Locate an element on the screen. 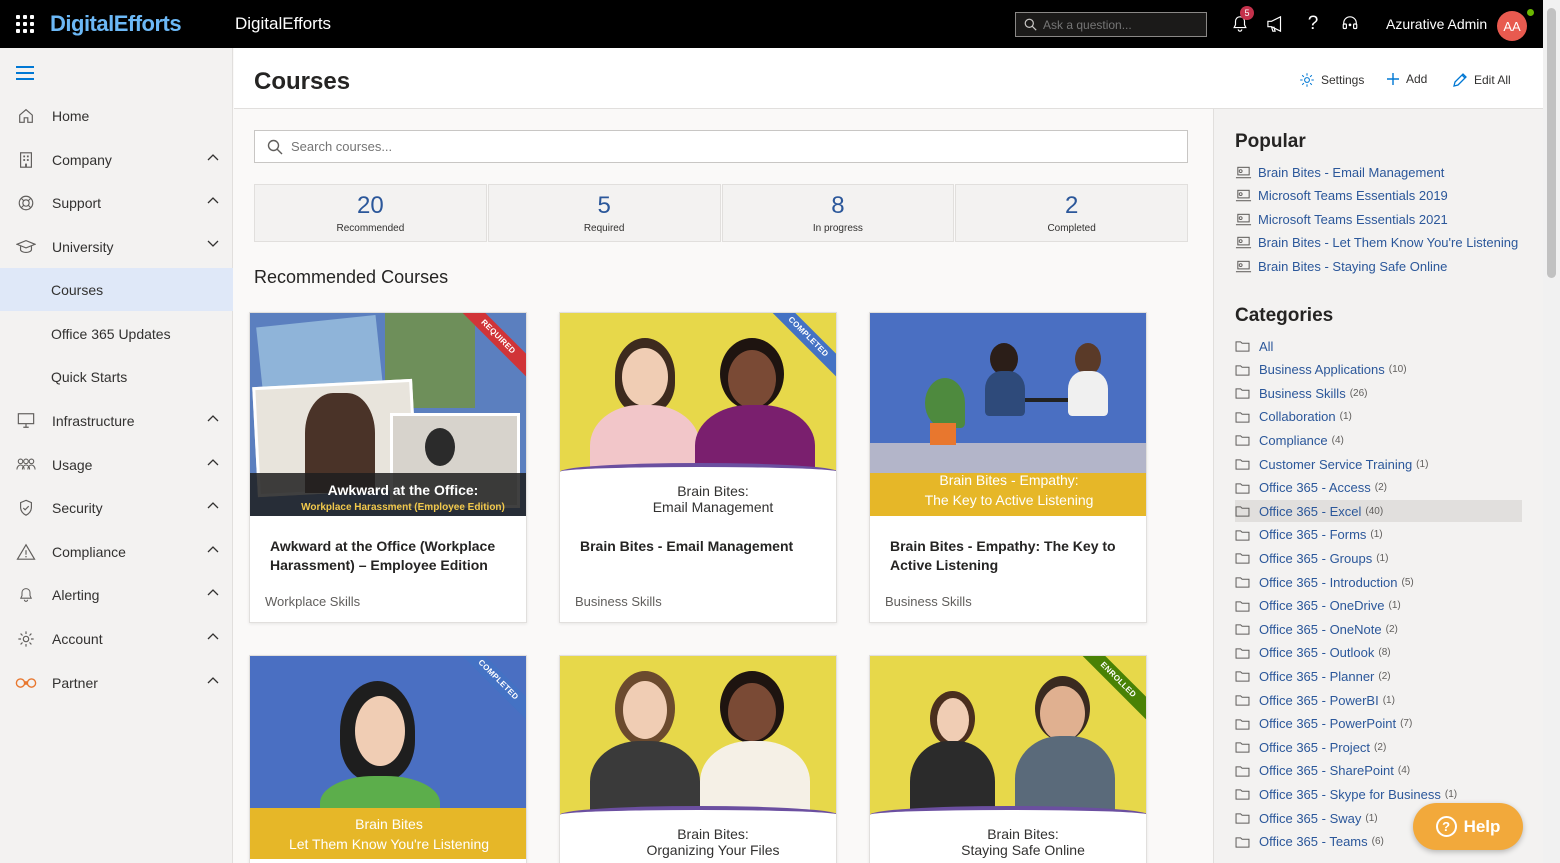  sidebar-item-label: Company is located at coordinates (82, 159).